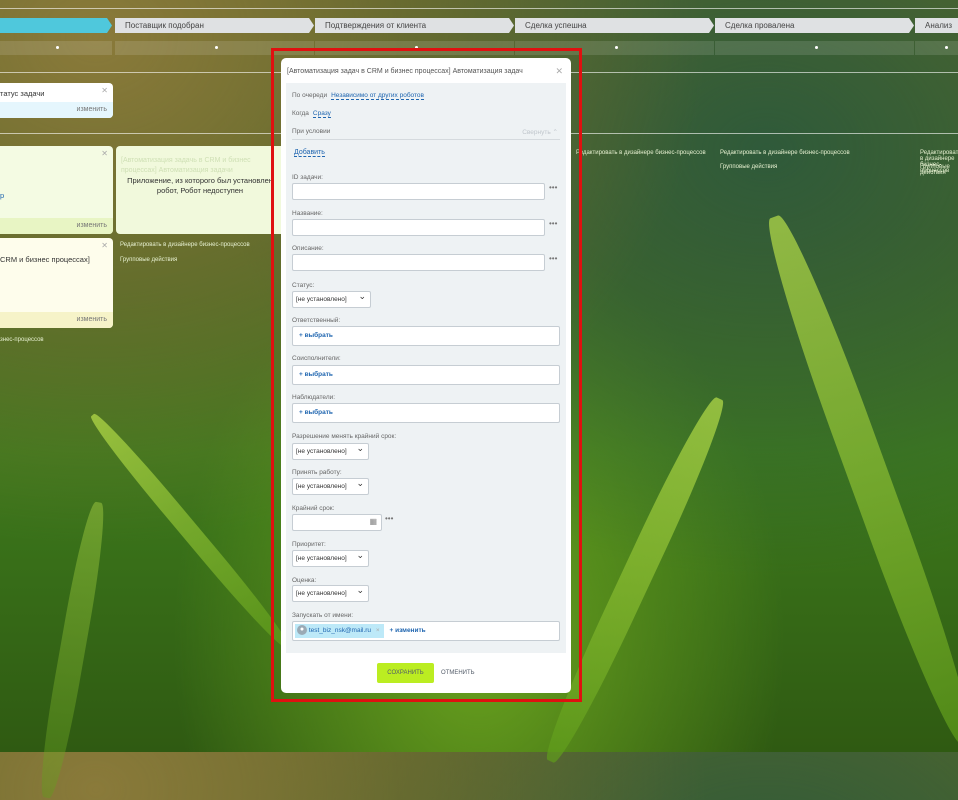 Image resolution: width=958 pixels, height=800 pixels. Describe the element at coordinates (414, 25) in the screenshot. I see `stage-2: Подтверждения от клиента` at that location.